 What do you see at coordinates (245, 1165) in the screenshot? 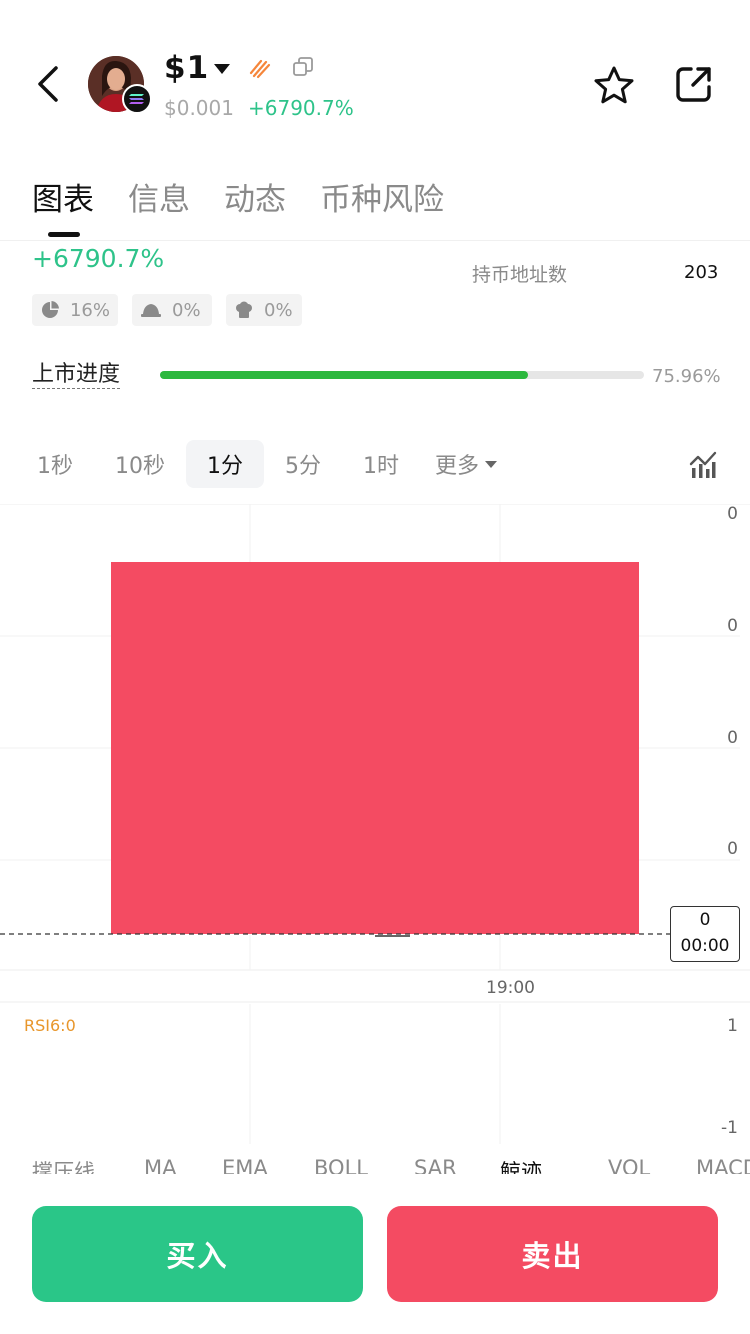
I see `indicator-ema: EMA` at bounding box center [245, 1165].